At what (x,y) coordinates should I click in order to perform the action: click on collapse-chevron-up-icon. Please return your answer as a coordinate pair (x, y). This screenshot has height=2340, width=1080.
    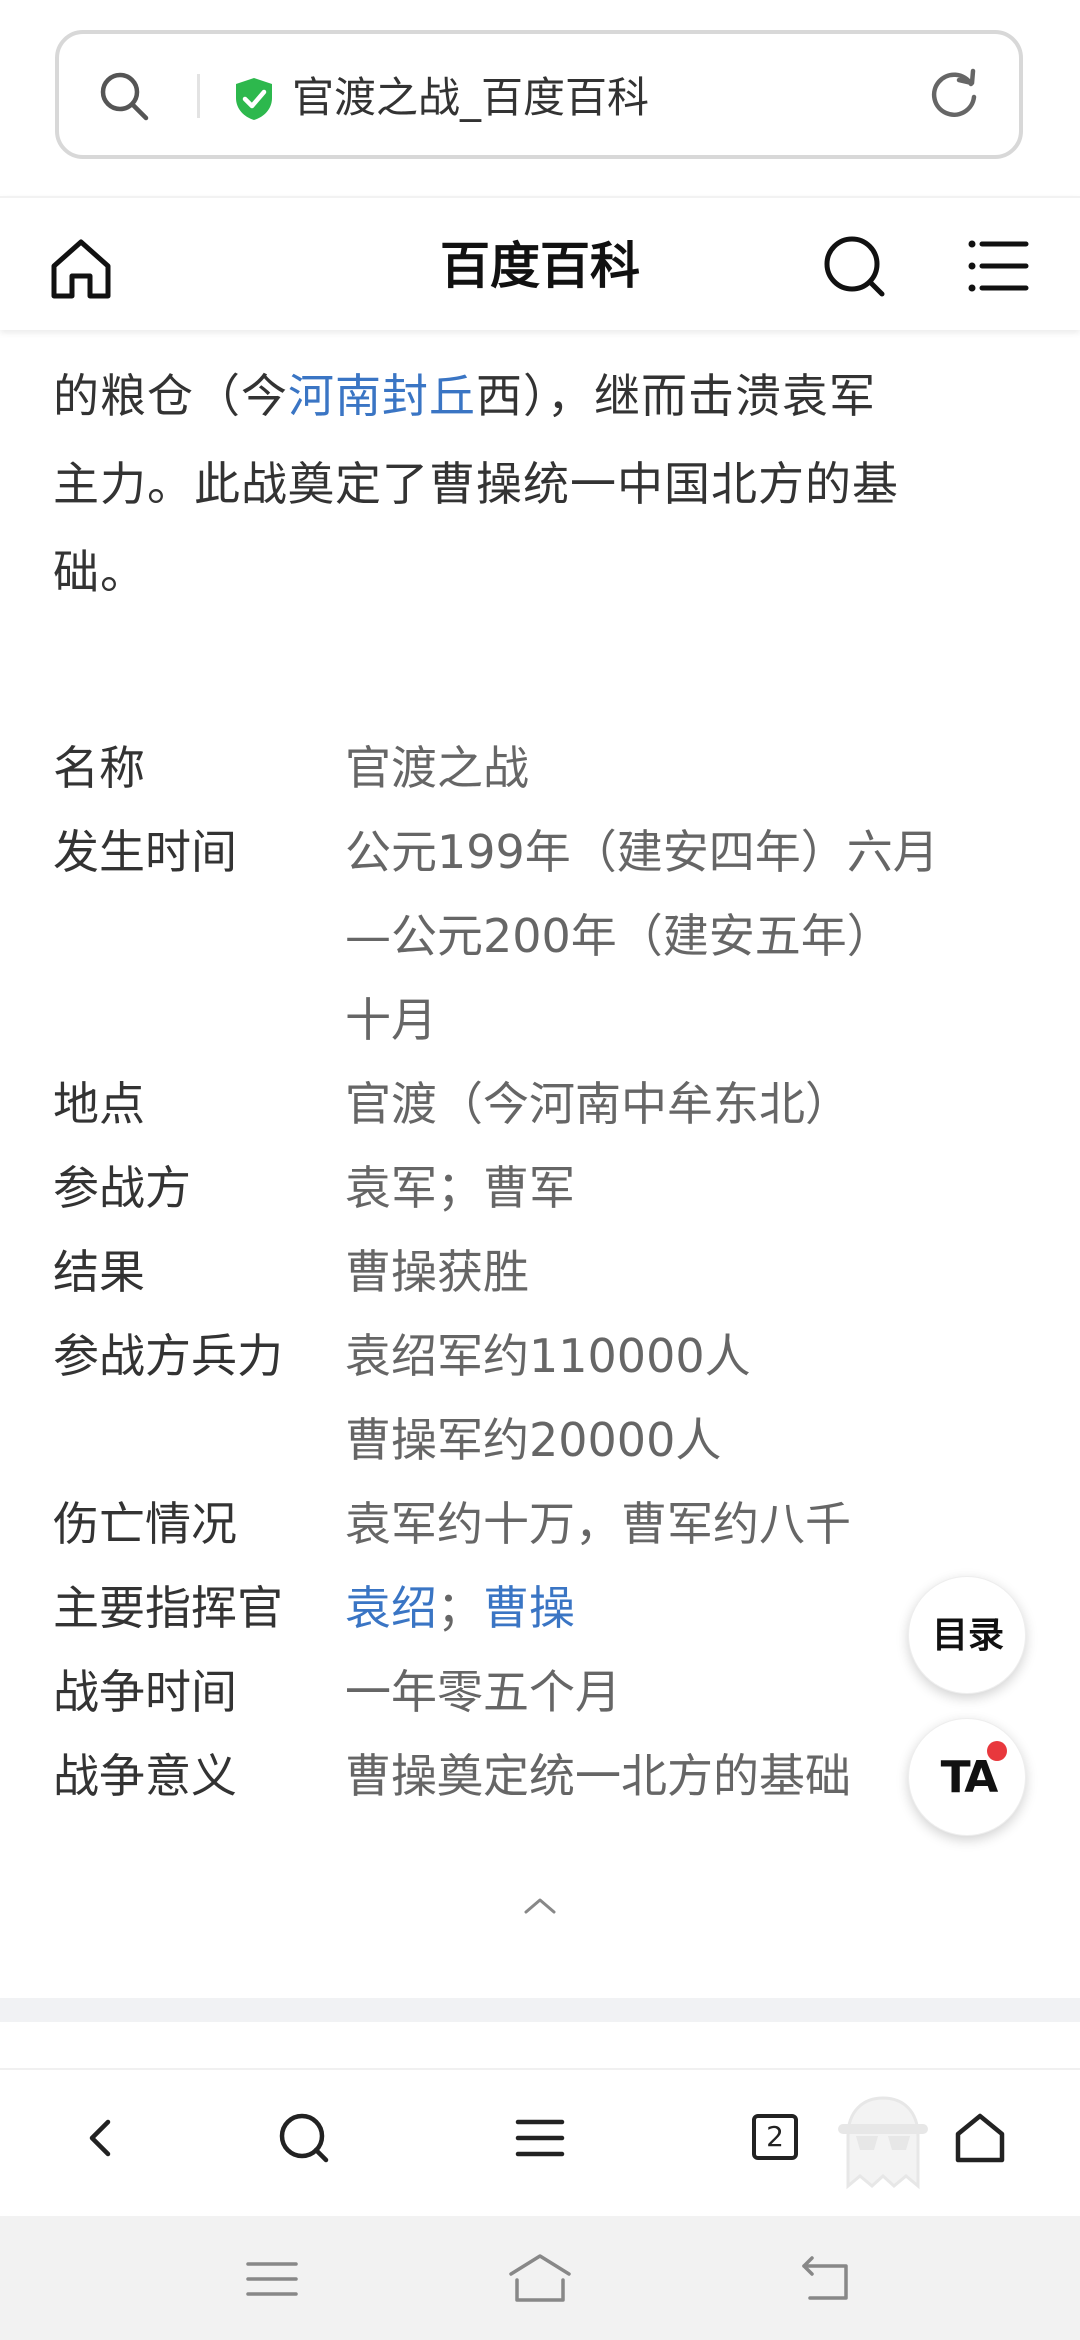
    Looking at the image, I should click on (540, 1905).